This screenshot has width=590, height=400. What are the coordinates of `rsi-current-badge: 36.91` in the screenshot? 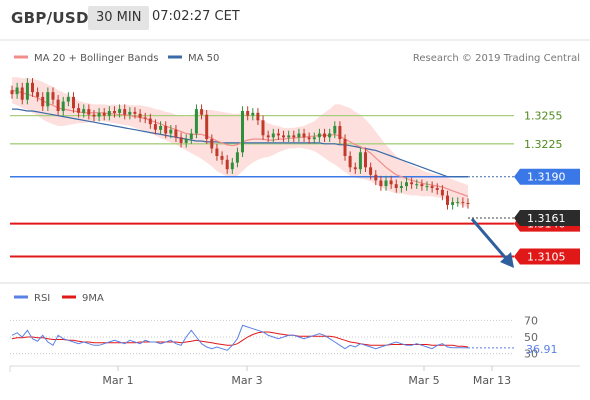 It's located at (542, 349).